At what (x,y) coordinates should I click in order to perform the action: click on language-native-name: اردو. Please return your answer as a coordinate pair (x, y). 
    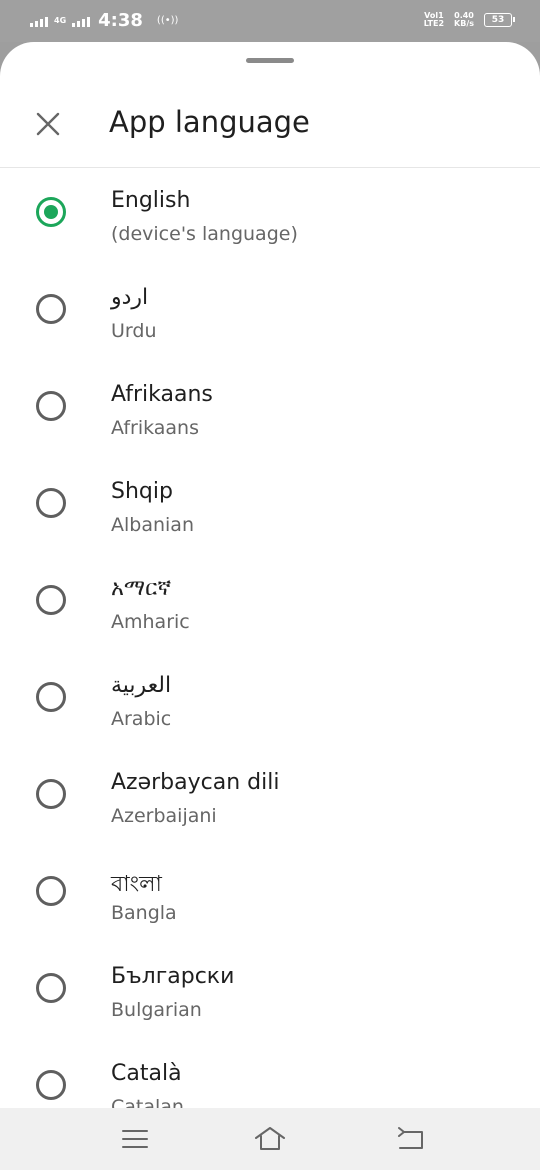
    Looking at the image, I should click on (130, 297).